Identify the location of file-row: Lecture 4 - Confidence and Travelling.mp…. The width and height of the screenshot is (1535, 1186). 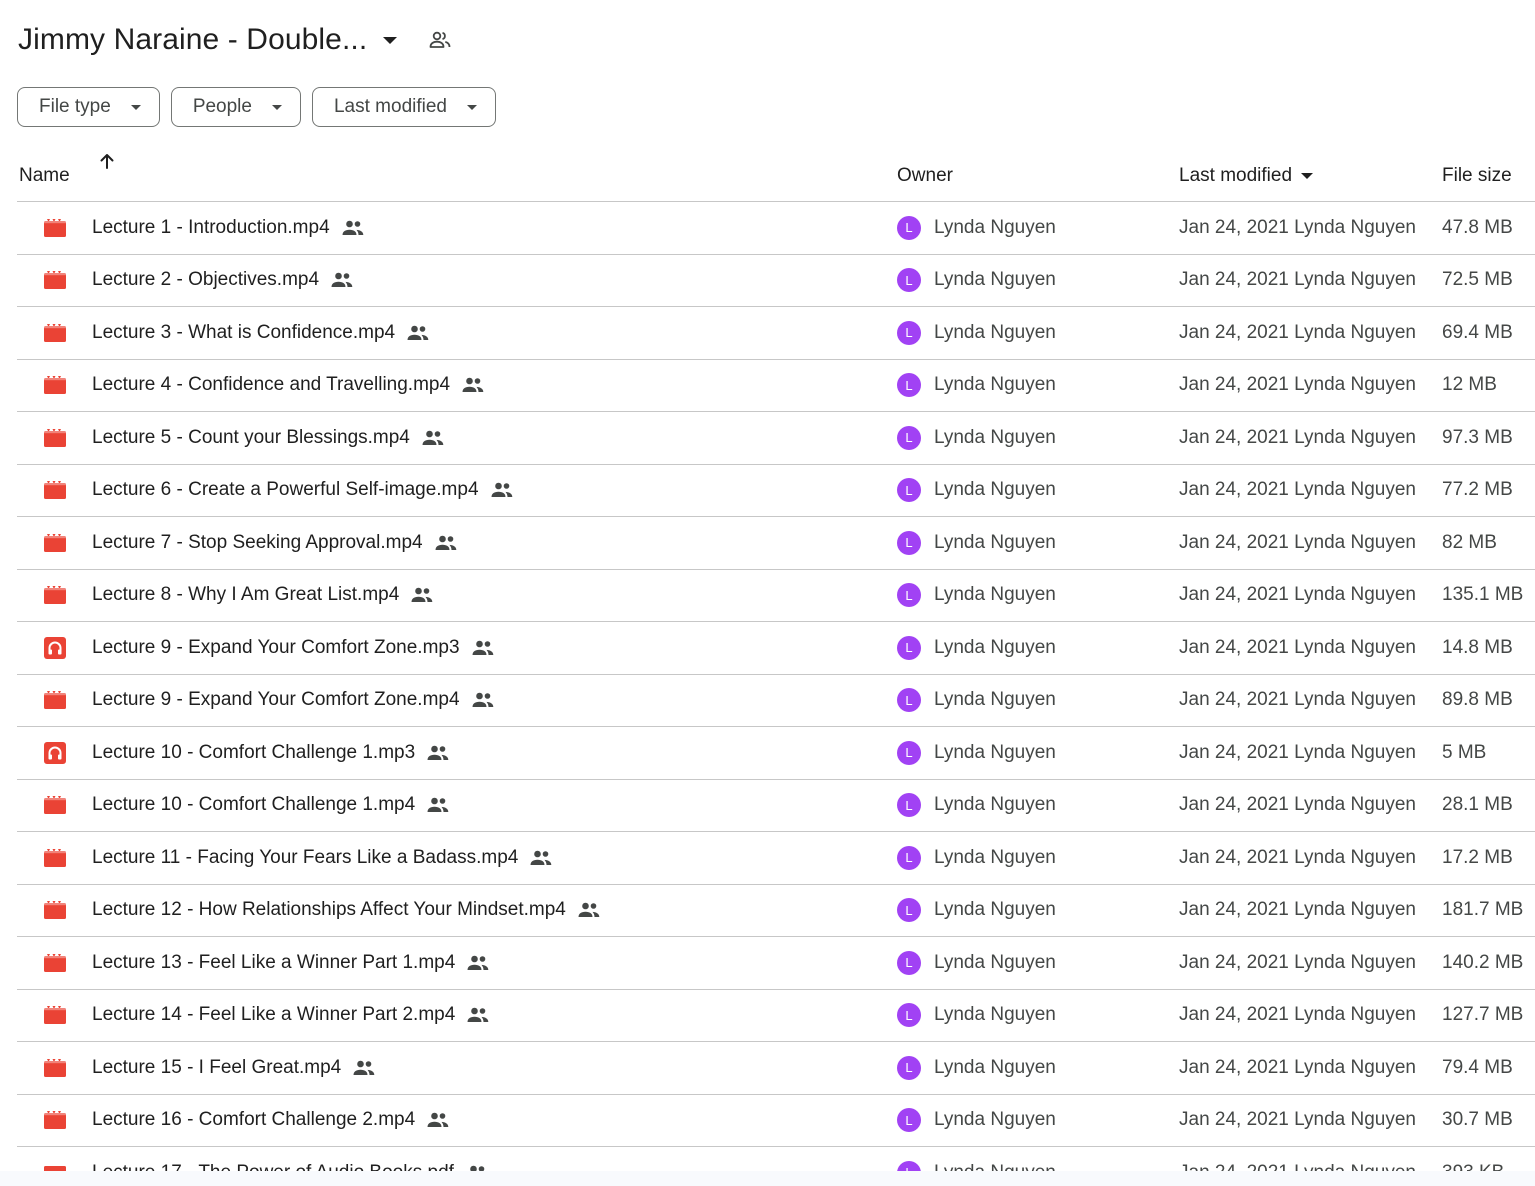
(776, 386).